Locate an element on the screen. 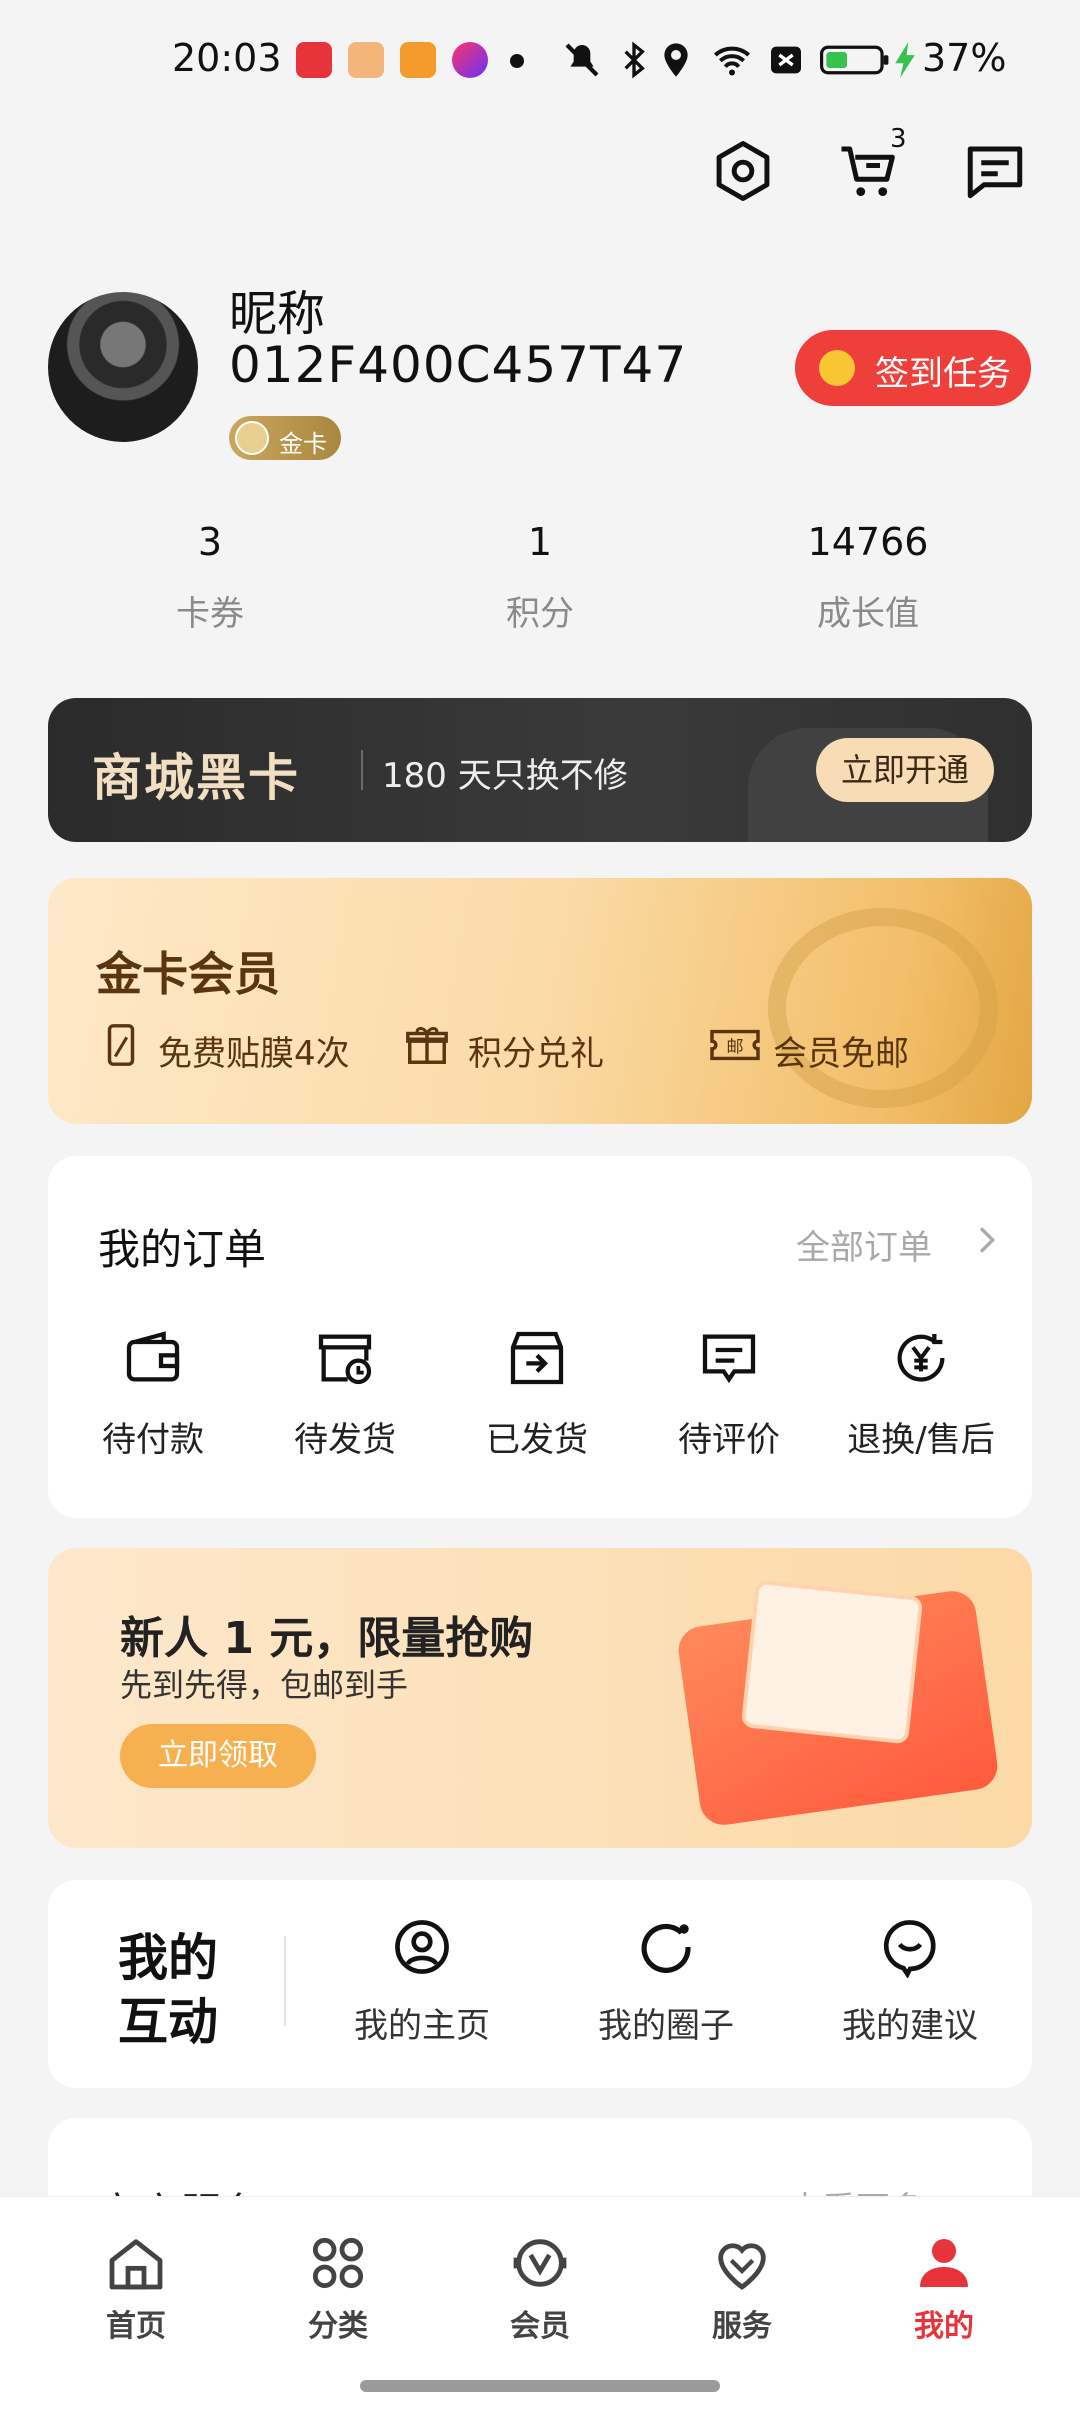 Image resolution: width=1080 pixels, height=2413 pixels. order-label: 退换/售后 is located at coordinates (921, 1440).